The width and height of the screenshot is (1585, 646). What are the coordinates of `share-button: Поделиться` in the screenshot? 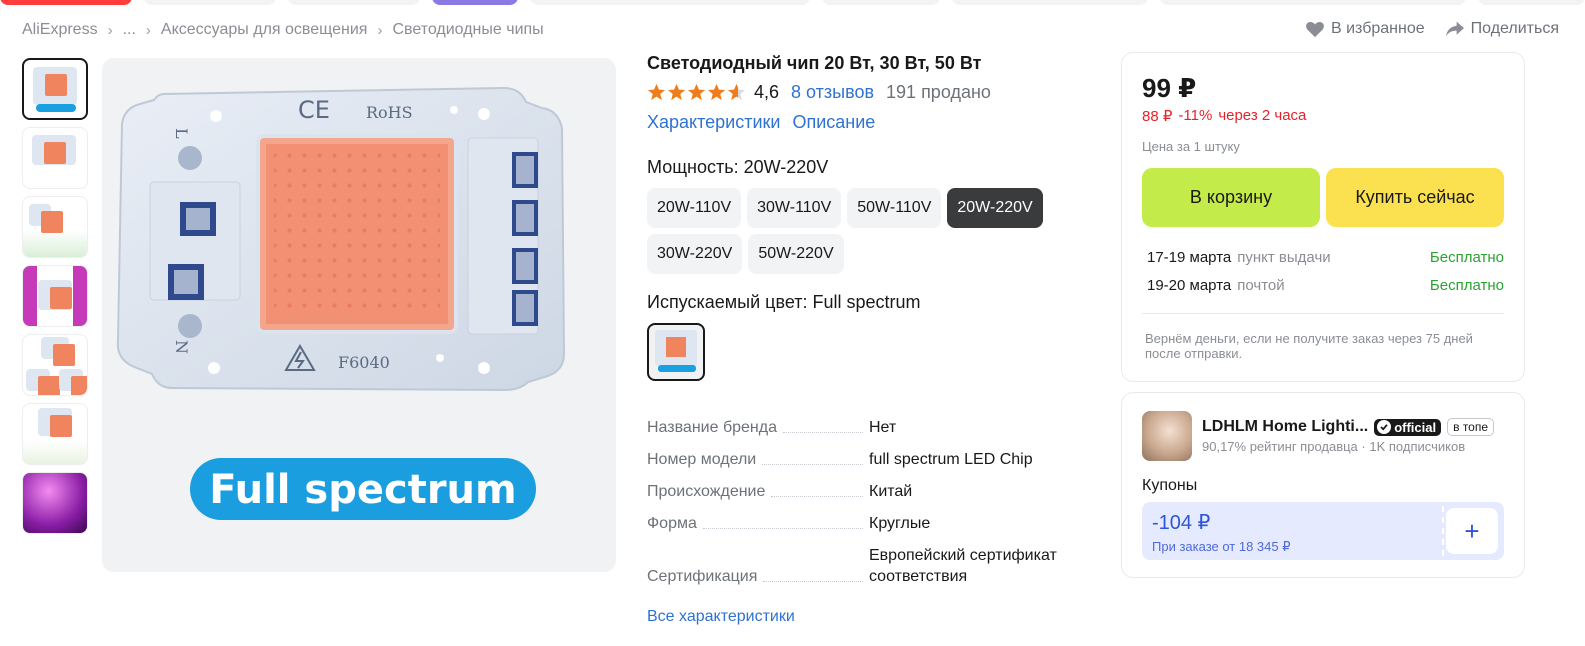 It's located at (1502, 29).